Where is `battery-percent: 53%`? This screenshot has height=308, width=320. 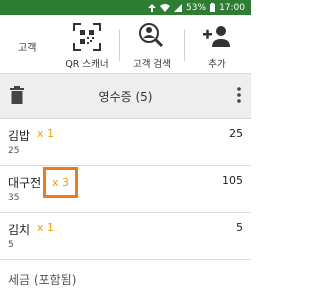
battery-percent: 53% is located at coordinates (196, 7).